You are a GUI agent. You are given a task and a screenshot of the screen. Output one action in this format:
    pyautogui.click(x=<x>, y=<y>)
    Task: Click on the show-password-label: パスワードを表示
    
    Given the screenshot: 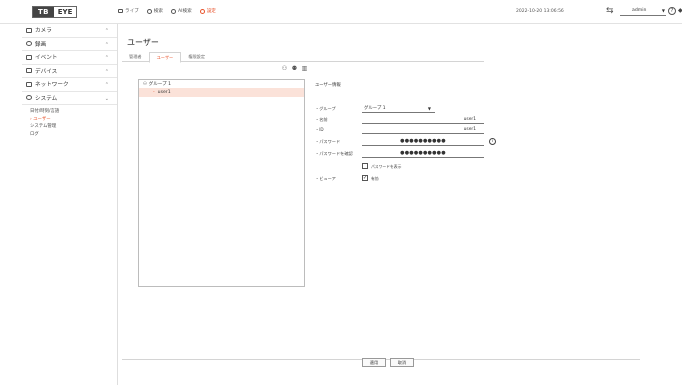 What is the action you would take?
    pyautogui.click(x=386, y=166)
    